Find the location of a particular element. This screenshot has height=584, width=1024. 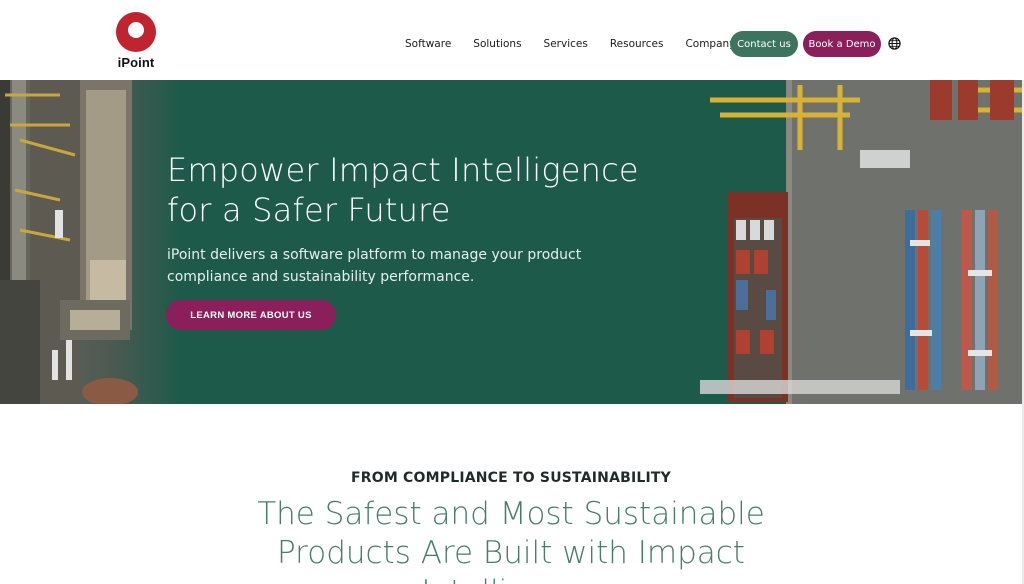

learn-more-button: LEARN MORE ABOUT US is located at coordinates (251, 315).